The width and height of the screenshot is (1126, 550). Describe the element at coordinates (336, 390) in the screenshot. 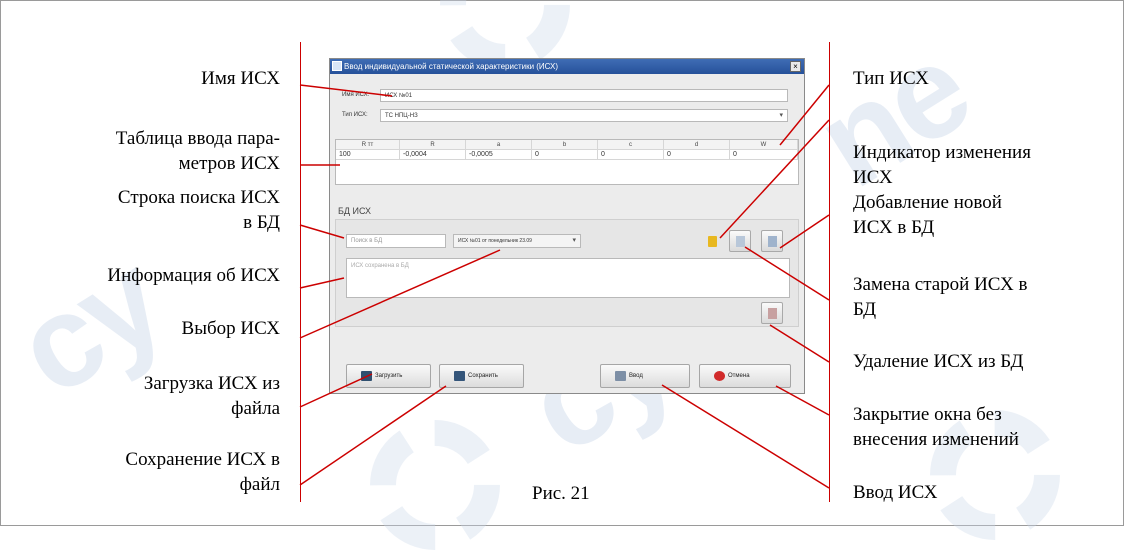

I see `callout-line-load` at that location.